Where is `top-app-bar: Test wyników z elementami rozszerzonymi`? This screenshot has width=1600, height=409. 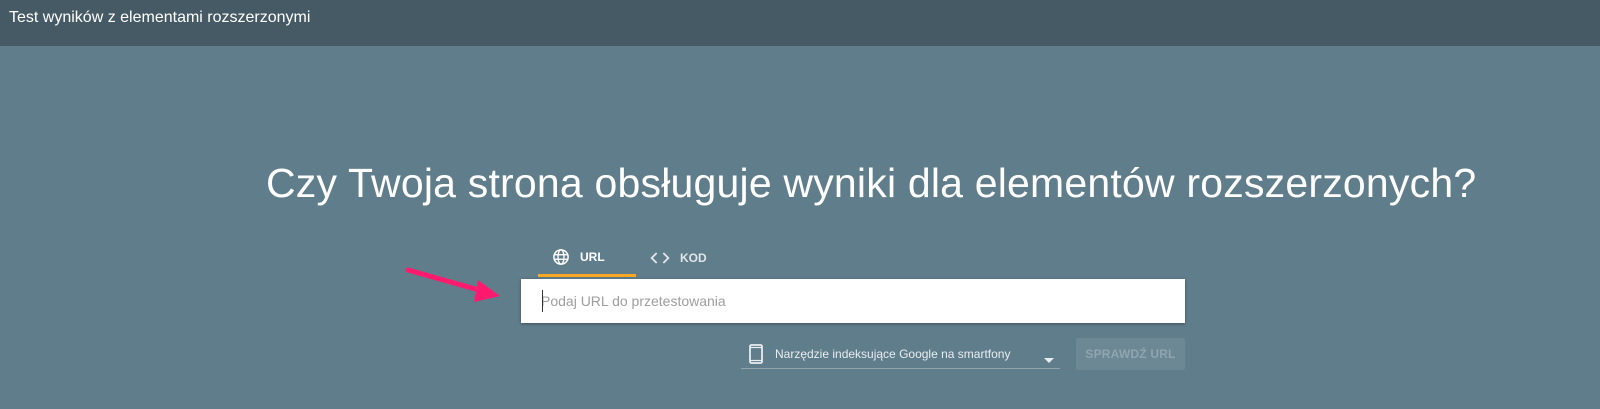
top-app-bar: Test wyników z elementami rozszerzonymi is located at coordinates (800, 23).